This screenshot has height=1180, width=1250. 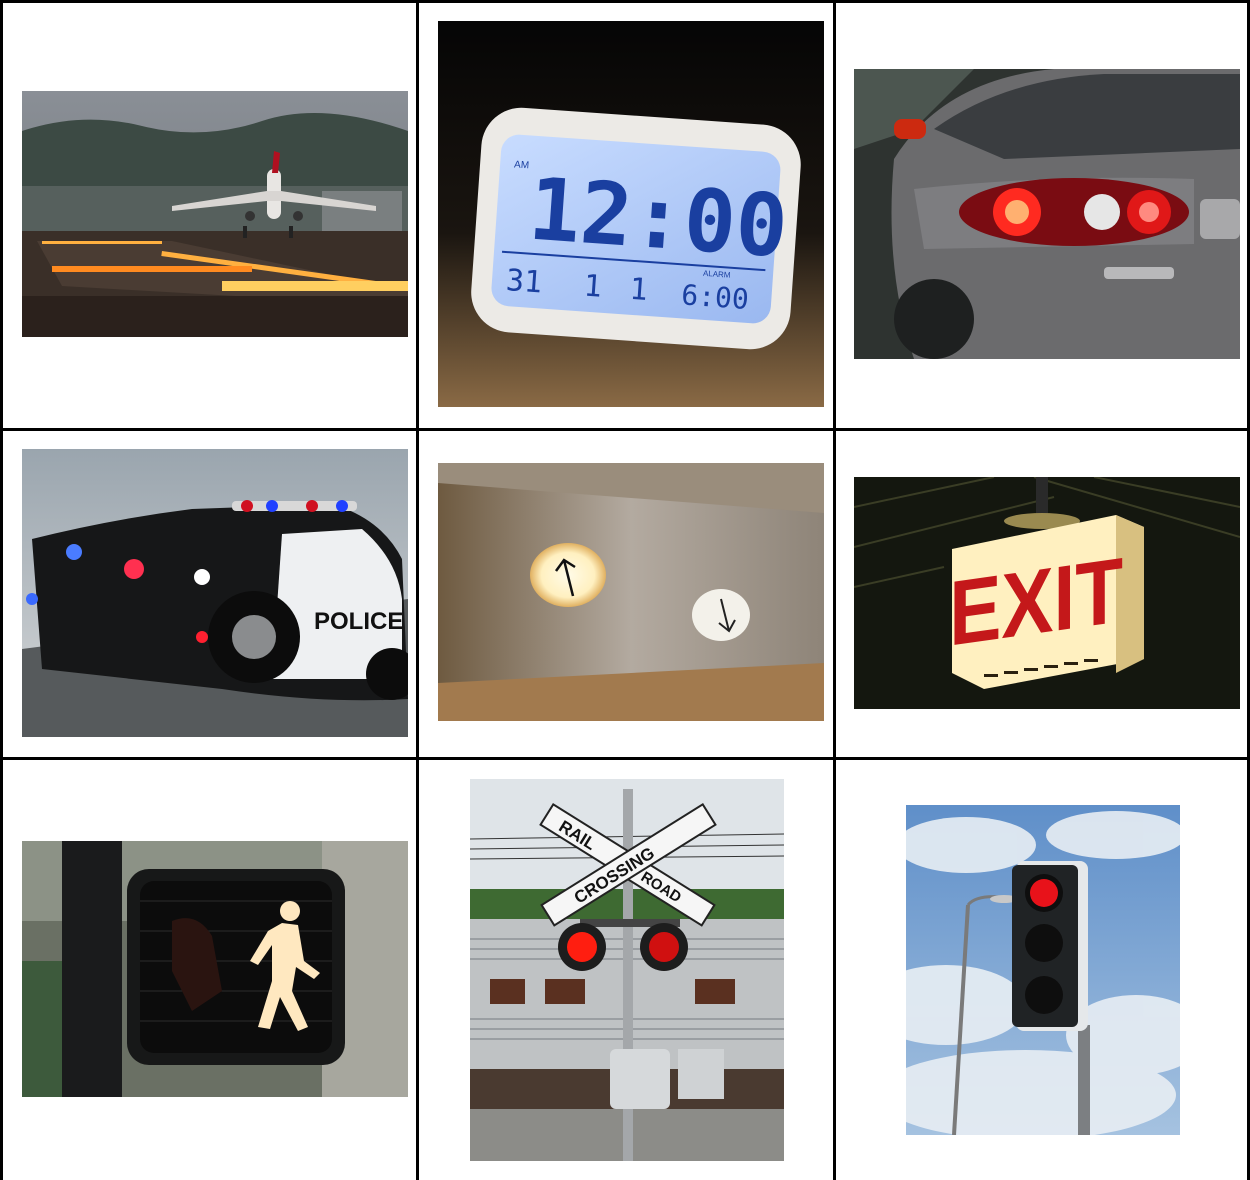 What do you see at coordinates (627, 970) in the screenshot?
I see `railroad-crossing-photo: RAIL CROSSING ROAD` at bounding box center [627, 970].